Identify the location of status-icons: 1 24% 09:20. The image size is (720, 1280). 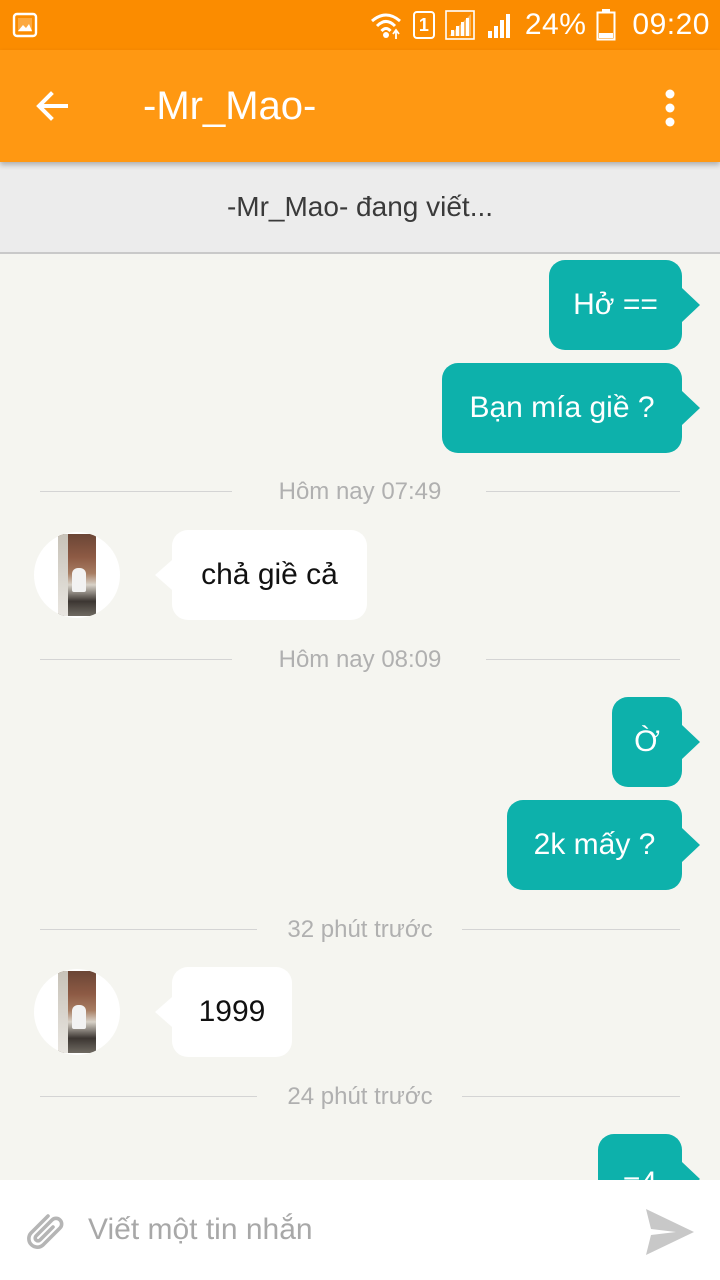
(539, 25).